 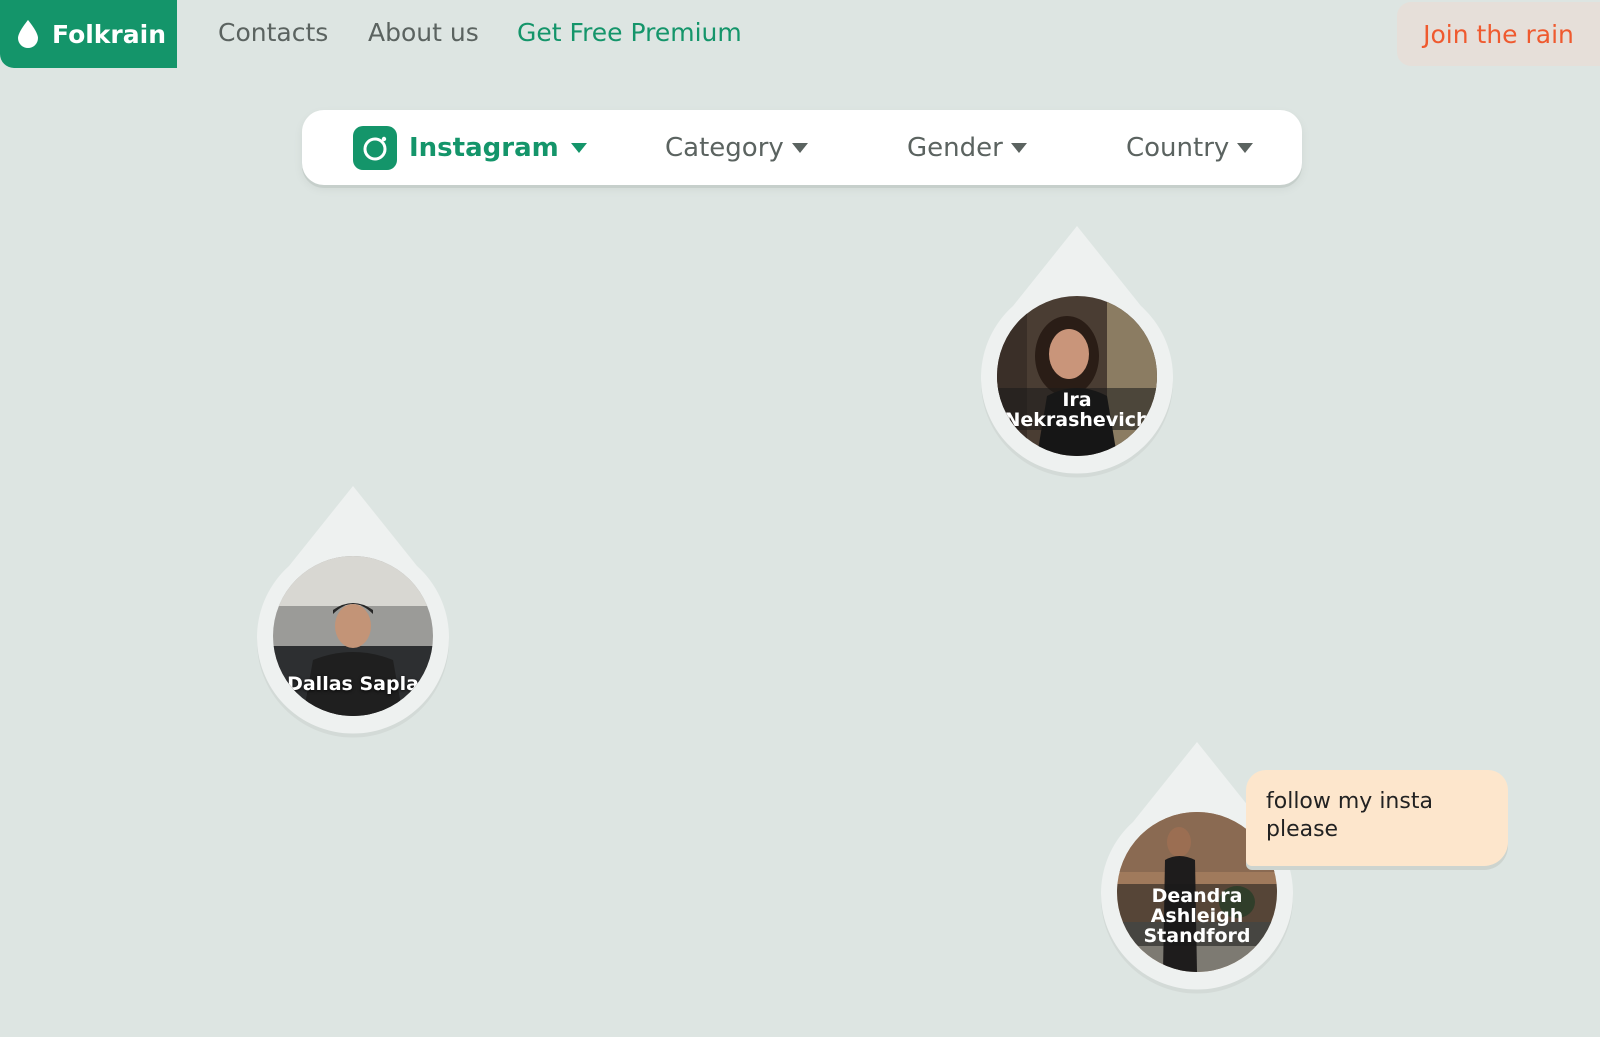 What do you see at coordinates (724, 147) in the screenshot?
I see `category-filter-label: Category` at bounding box center [724, 147].